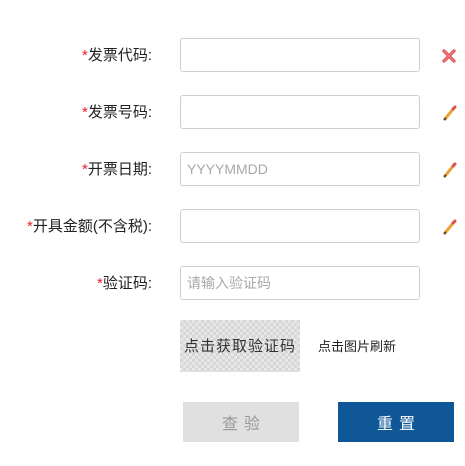 Image resolution: width=465 pixels, height=466 pixels. What do you see at coordinates (241, 422) in the screenshot?
I see `check-button: 查验` at bounding box center [241, 422].